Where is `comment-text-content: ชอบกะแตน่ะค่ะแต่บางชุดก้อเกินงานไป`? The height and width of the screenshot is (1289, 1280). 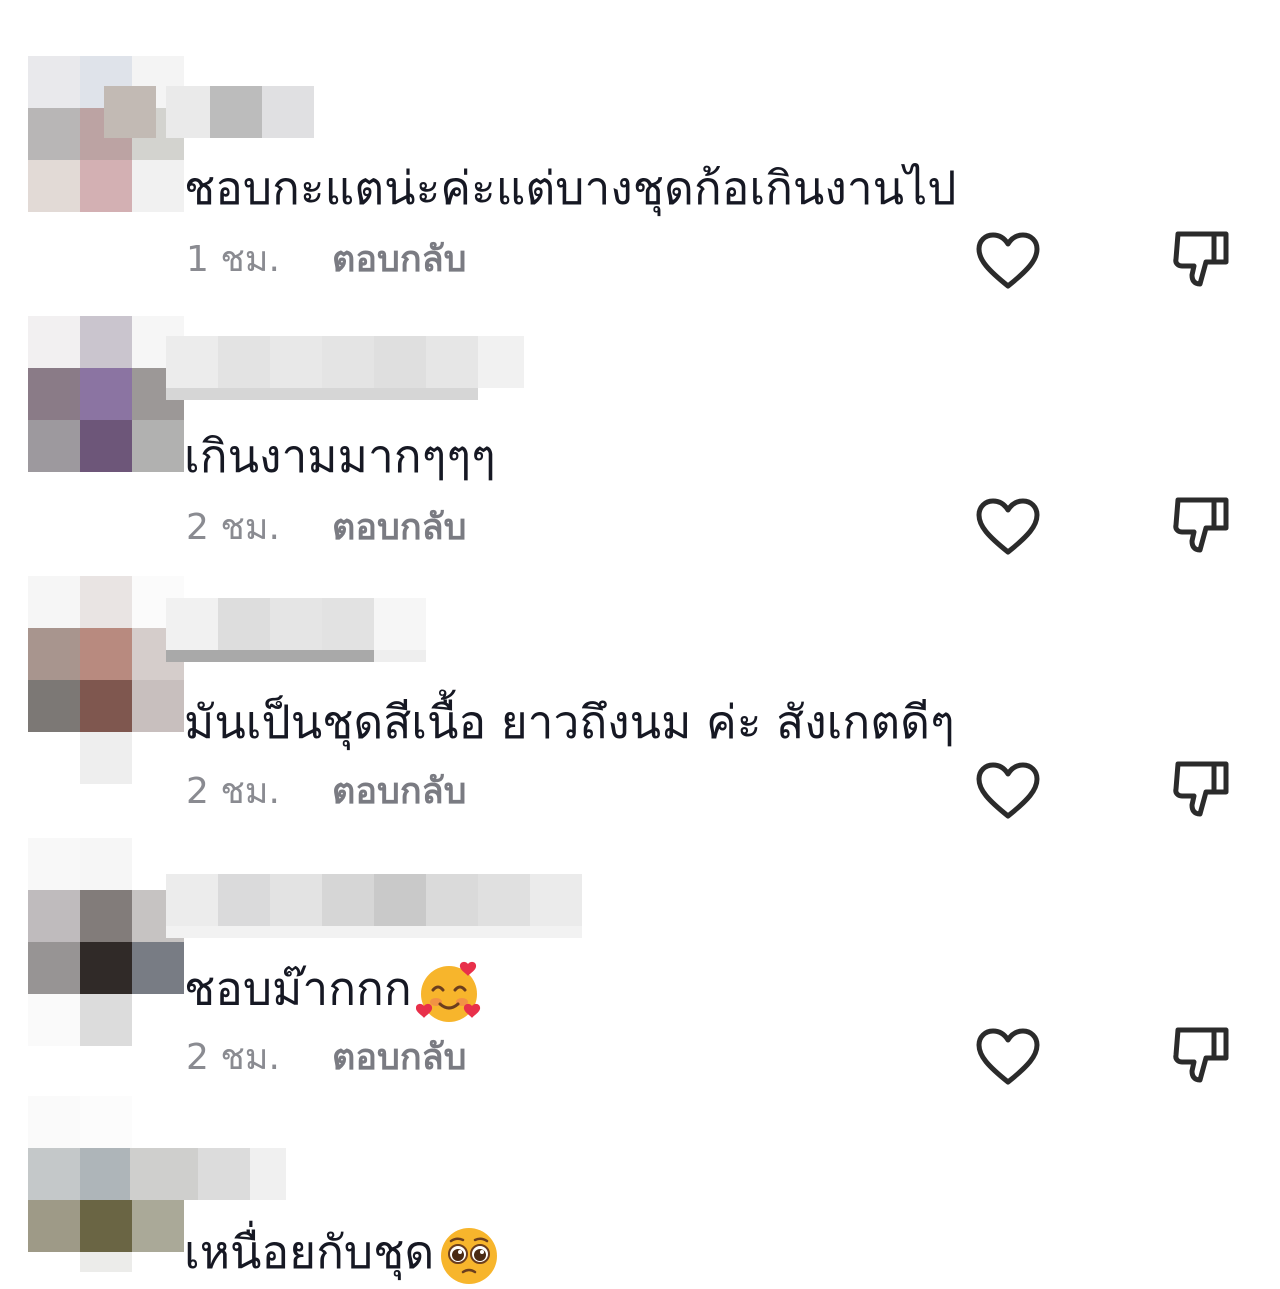
comment-text-content: ชอบกะแตน่ะค่ะแต่บางชุดก้อเกินงานไป is located at coordinates (570, 188).